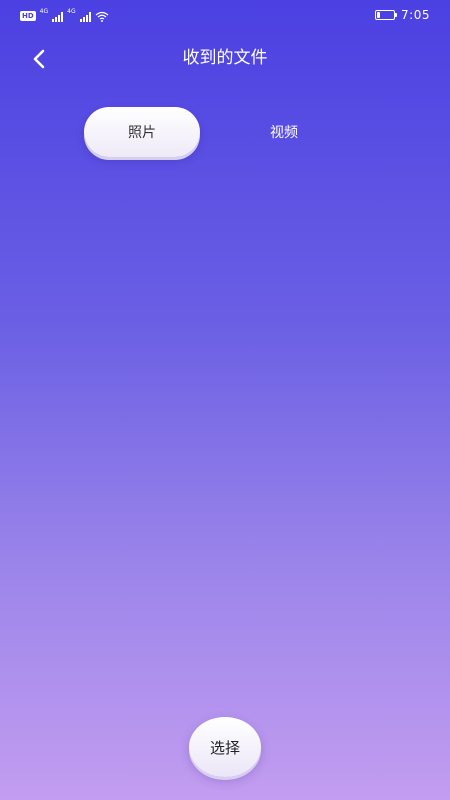 The image size is (450, 800). Describe the element at coordinates (28, 16) in the screenshot. I see `hd-badge: HD` at that location.